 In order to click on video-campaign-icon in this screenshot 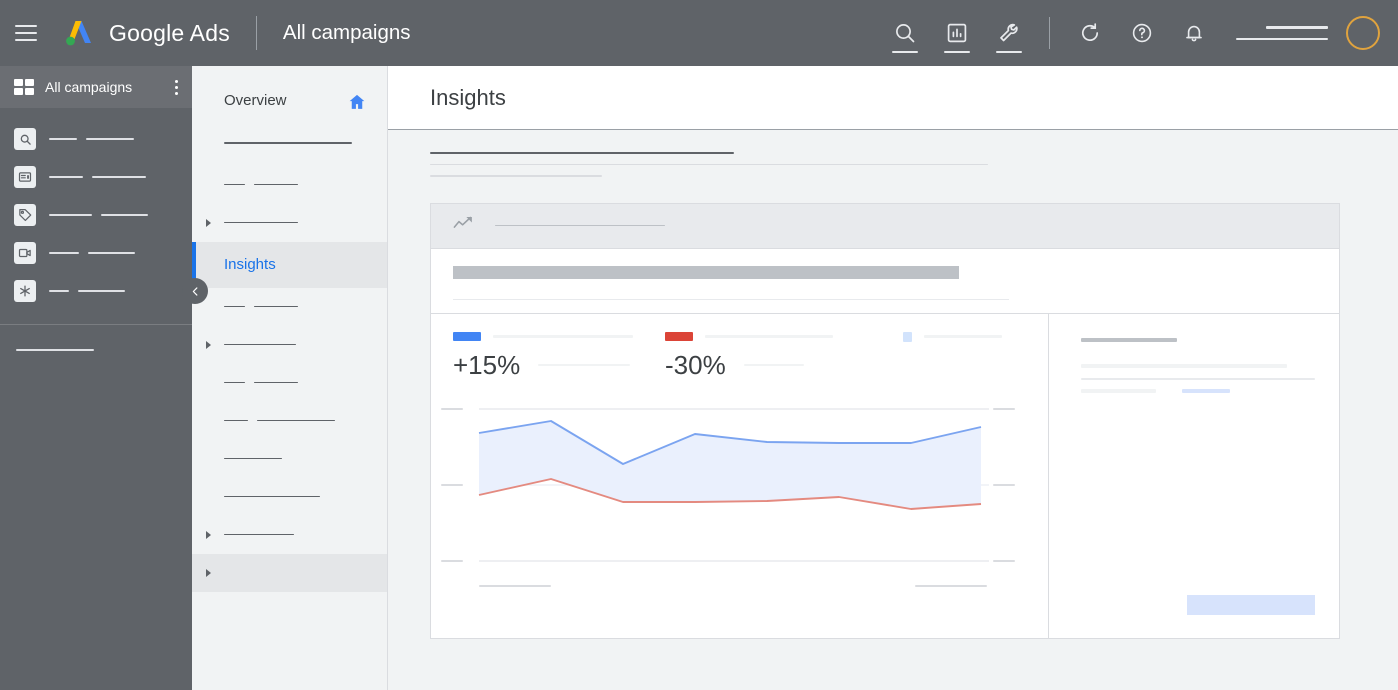, I will do `click(25, 253)`.